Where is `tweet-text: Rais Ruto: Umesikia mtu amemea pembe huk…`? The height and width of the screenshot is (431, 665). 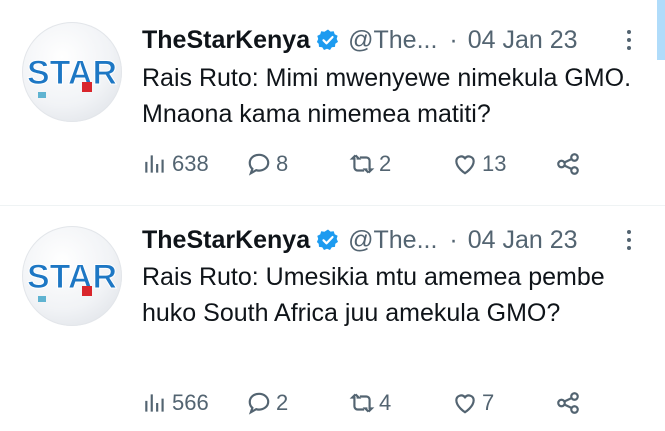
tweet-text: Rais Ruto: Umesikia mtu amemea pembe huk… is located at coordinates (373, 295).